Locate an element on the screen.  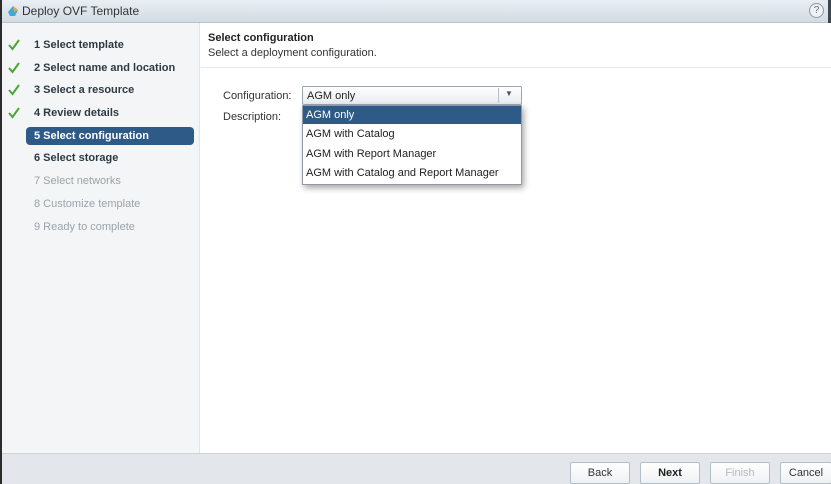
description-label: Description: is located at coordinates (252, 117).